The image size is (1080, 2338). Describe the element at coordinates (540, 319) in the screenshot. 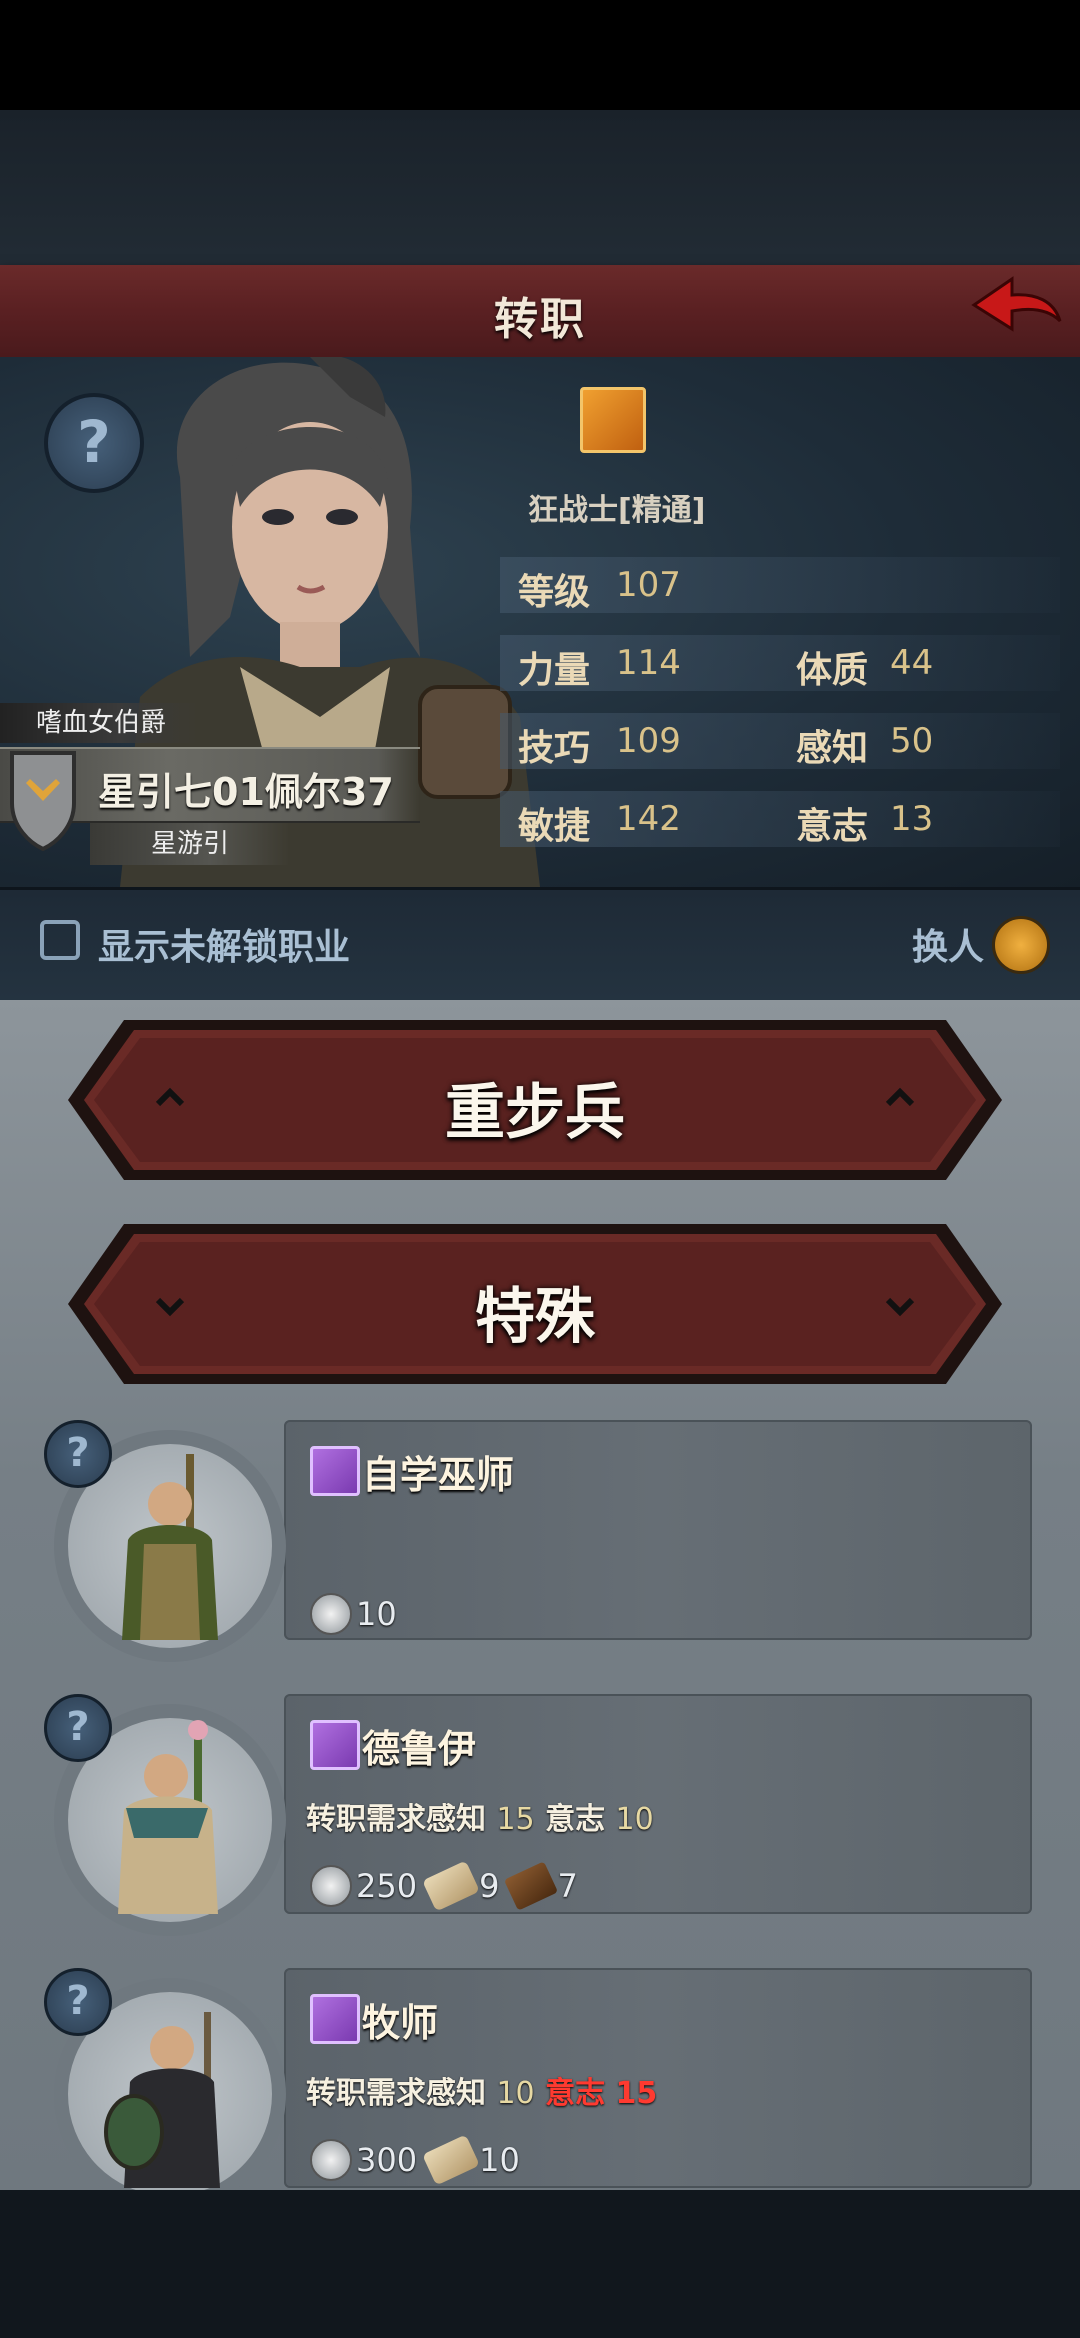

I see `page-title: 转职` at that location.